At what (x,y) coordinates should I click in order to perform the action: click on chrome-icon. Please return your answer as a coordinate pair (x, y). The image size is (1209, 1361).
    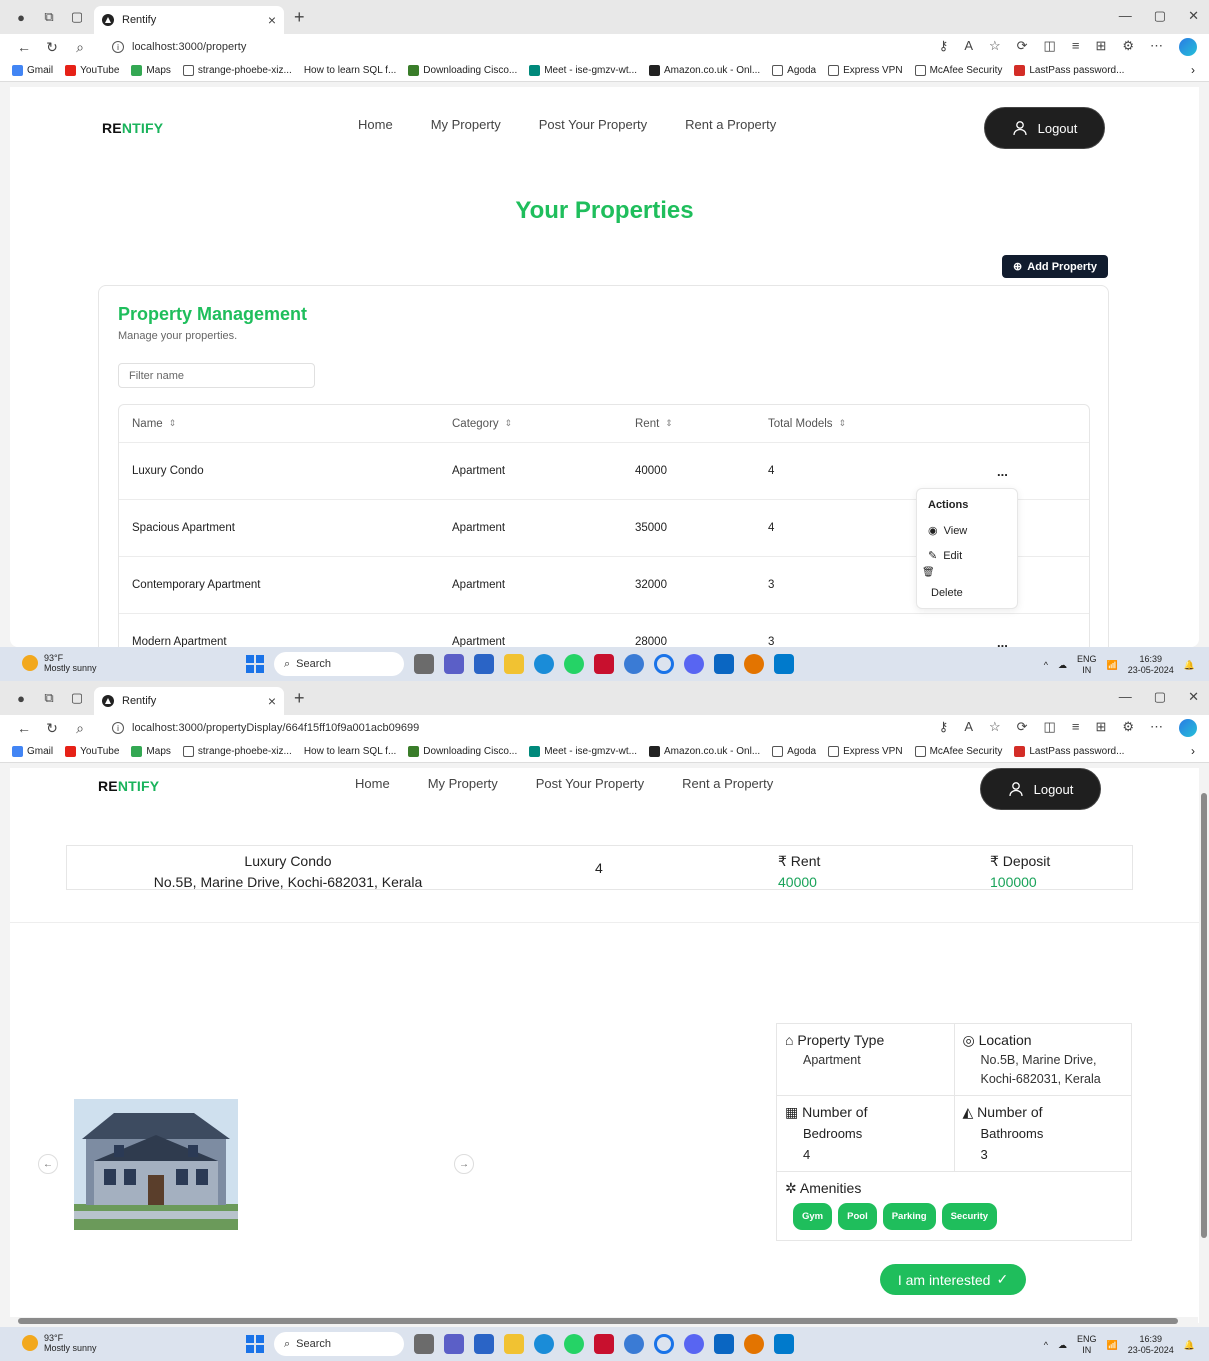
    Looking at the image, I should click on (634, 1344).